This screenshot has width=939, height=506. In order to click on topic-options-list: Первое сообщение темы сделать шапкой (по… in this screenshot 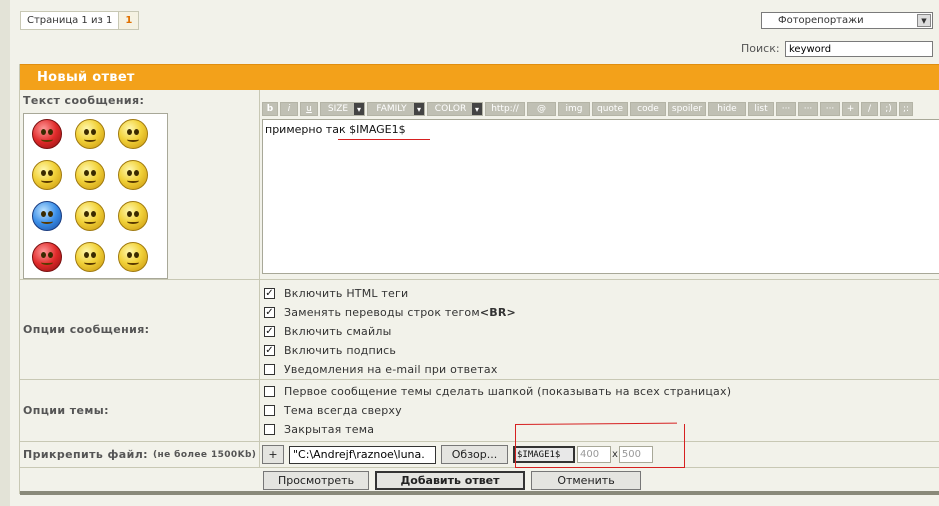, I will do `click(599, 410)`.